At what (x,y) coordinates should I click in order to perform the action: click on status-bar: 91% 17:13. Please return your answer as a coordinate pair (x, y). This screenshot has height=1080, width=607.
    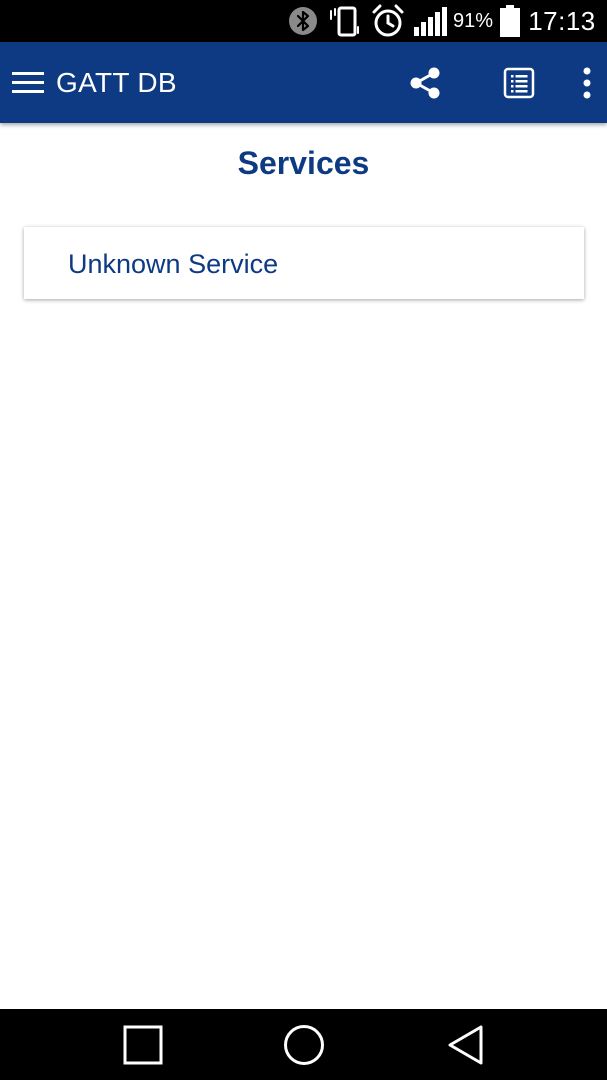
    Looking at the image, I should click on (303, 21).